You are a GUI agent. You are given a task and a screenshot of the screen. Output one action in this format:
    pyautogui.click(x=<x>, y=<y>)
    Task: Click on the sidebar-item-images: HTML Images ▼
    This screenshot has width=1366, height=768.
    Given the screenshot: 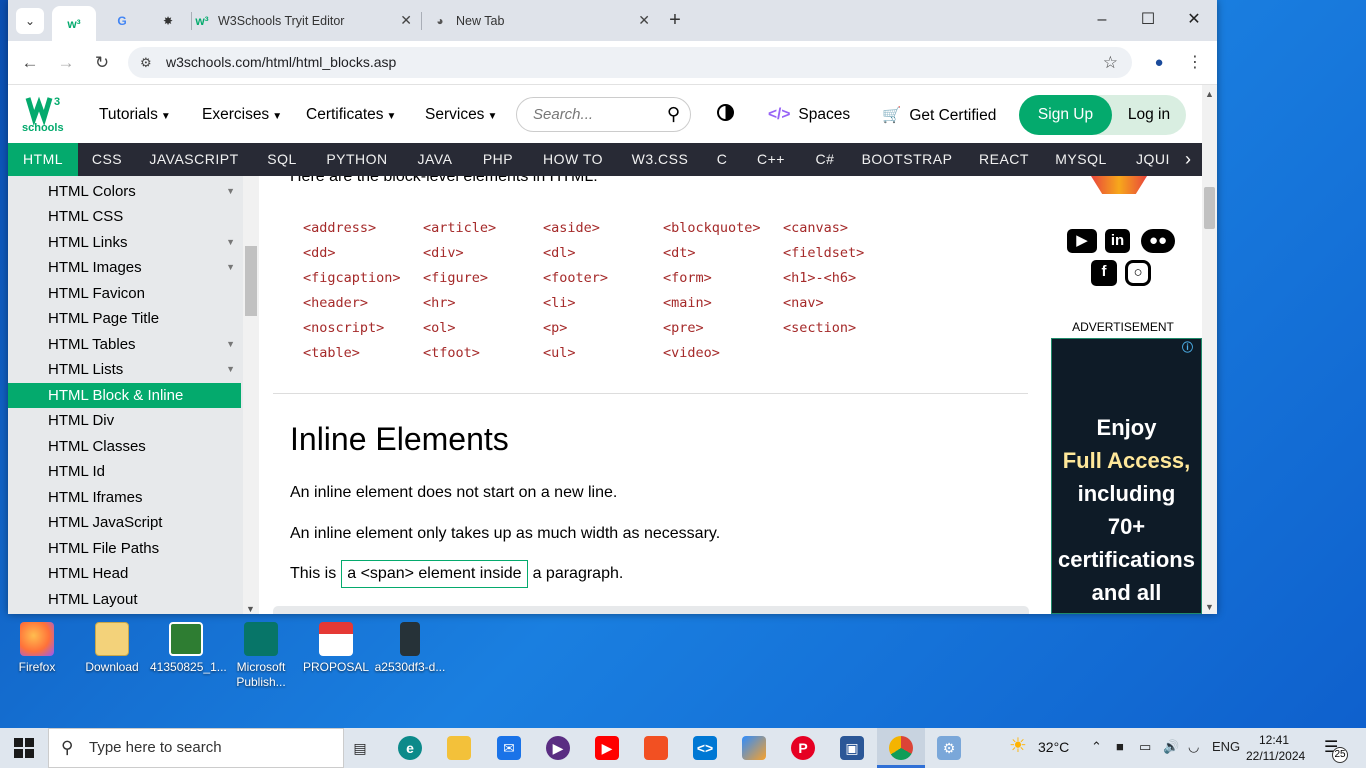 What is the action you would take?
    pyautogui.click(x=124, y=267)
    